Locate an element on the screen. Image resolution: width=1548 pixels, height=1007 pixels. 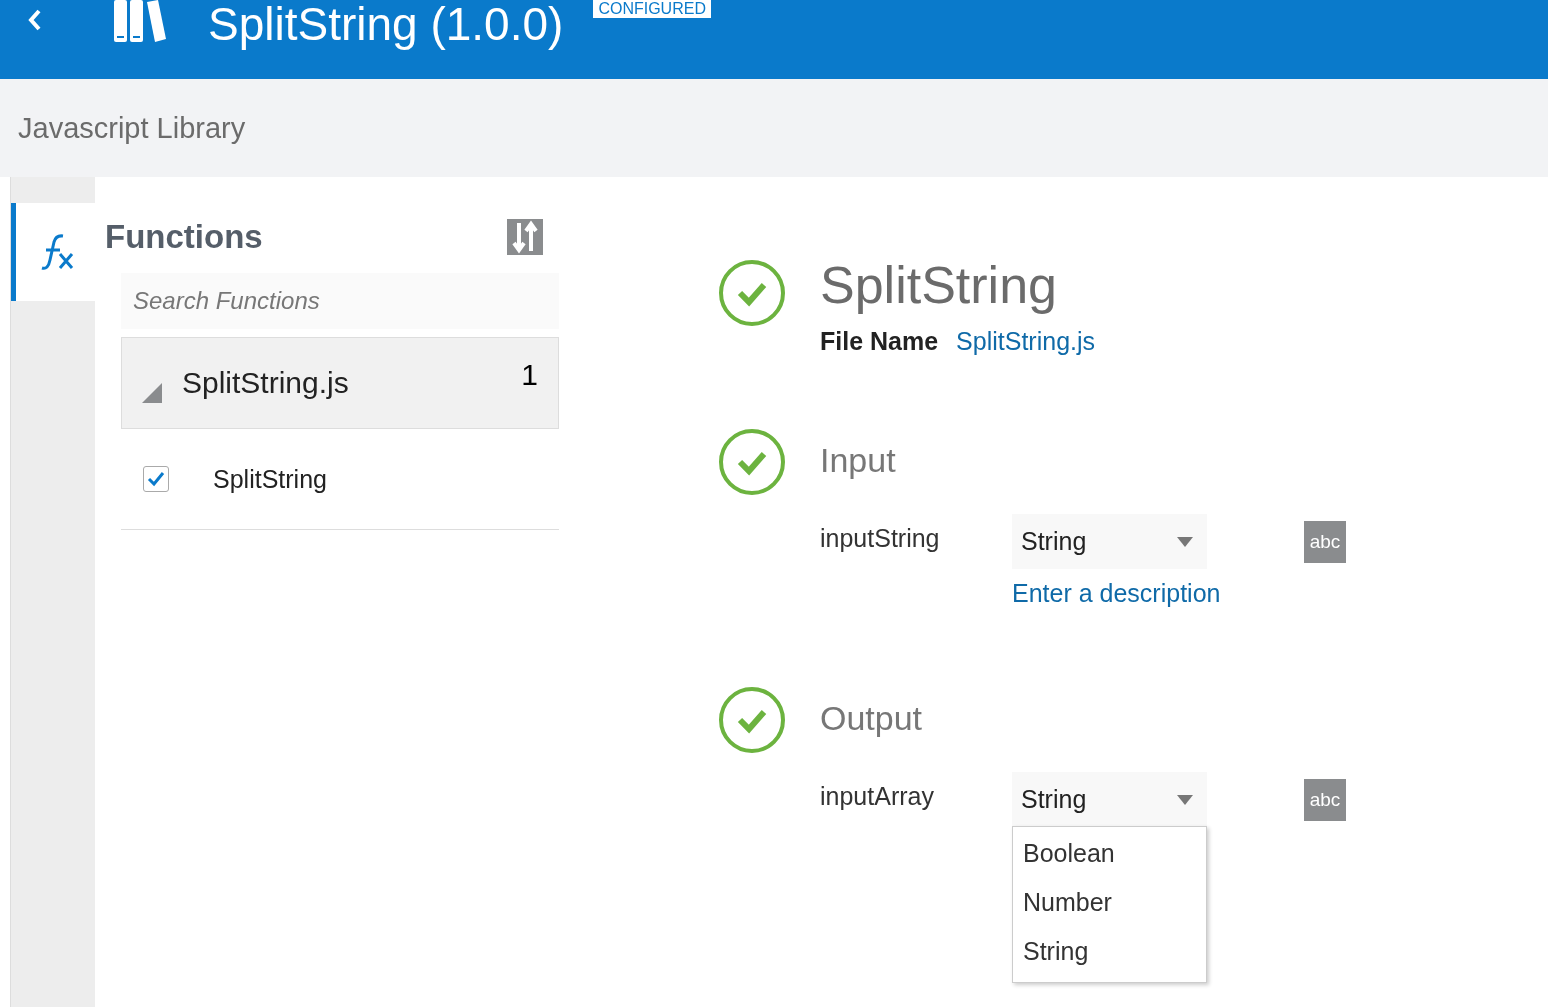
search-field: Search Functions is located at coordinates (340, 301).